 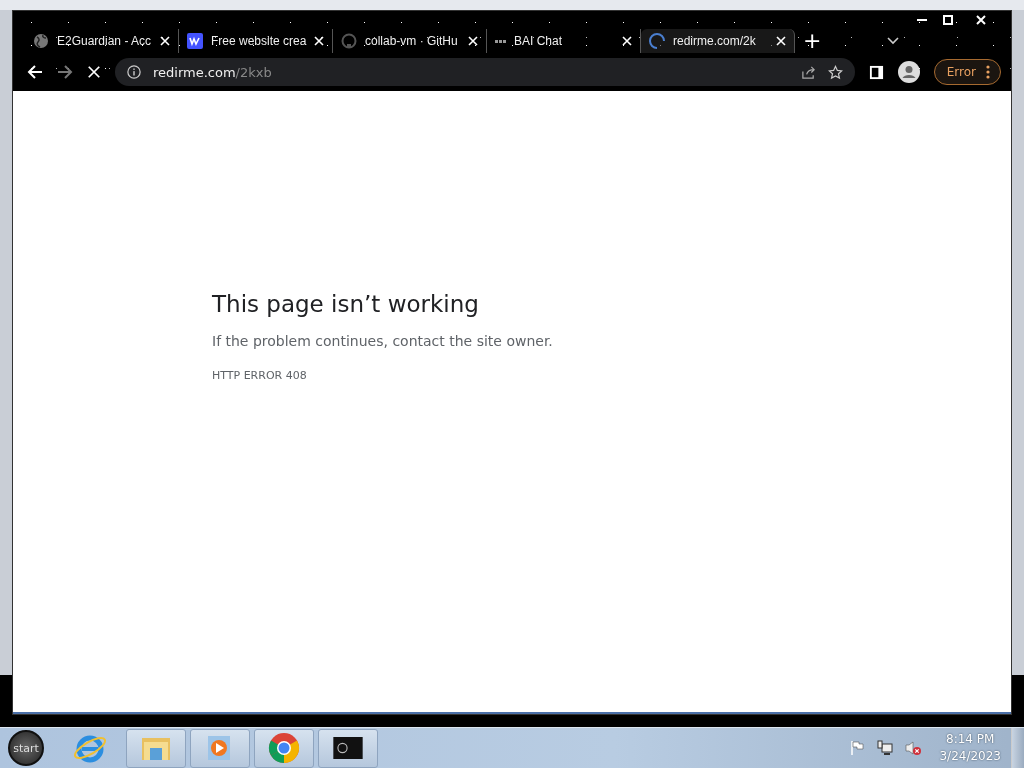 What do you see at coordinates (908, 72) in the screenshot?
I see `profile-avatar-icon` at bounding box center [908, 72].